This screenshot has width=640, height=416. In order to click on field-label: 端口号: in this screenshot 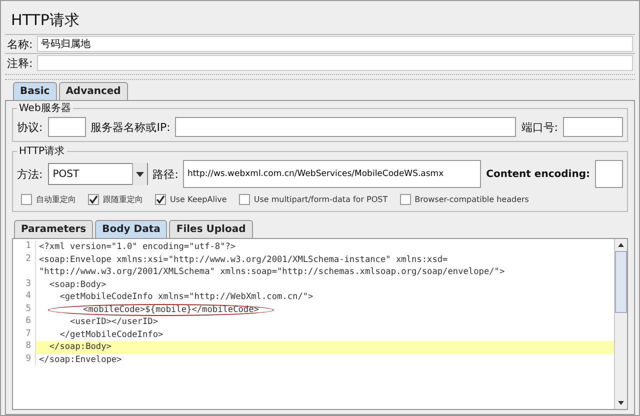, I will do `click(539, 127)`.